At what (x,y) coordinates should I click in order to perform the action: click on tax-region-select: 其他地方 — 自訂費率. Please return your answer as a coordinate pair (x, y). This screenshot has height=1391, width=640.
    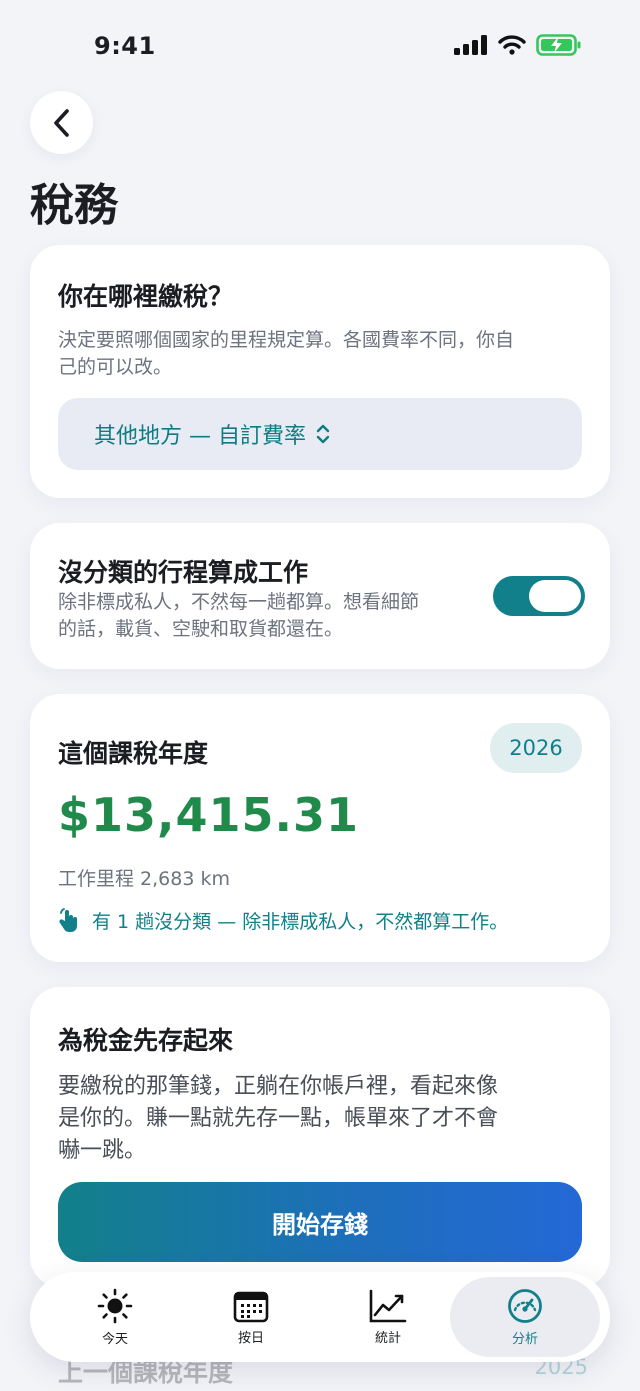
    Looking at the image, I should click on (320, 434).